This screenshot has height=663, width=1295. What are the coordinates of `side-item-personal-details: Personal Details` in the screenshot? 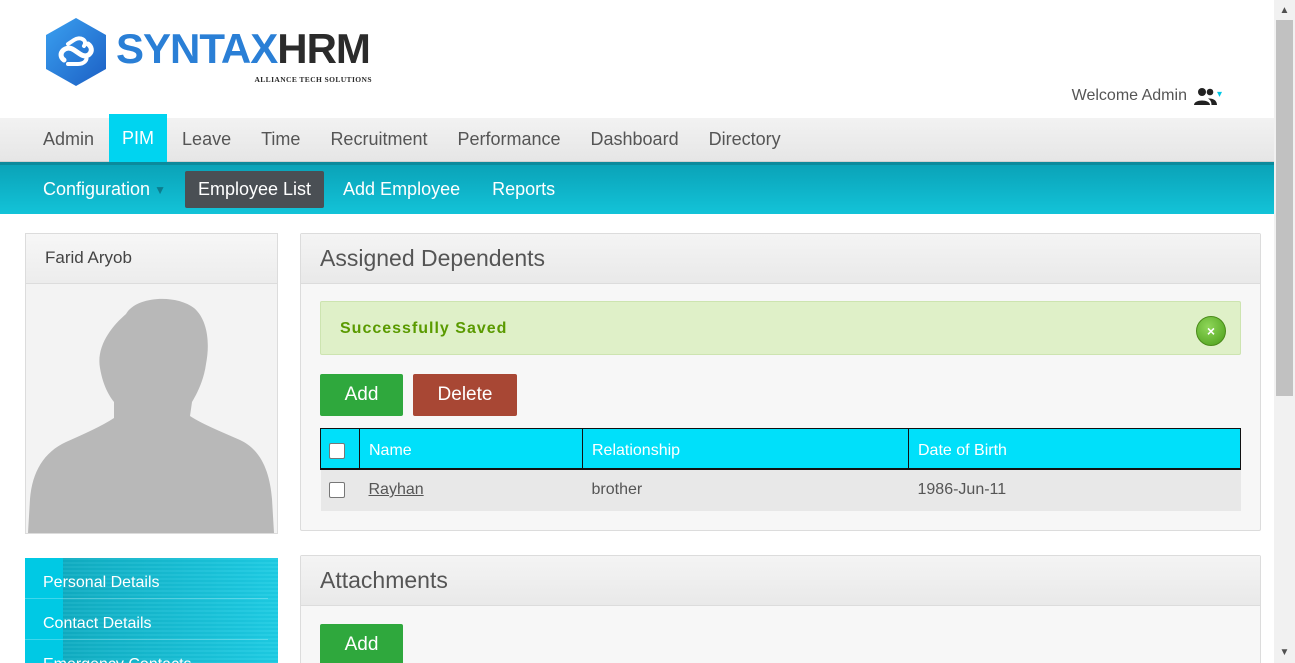 It's located at (146, 578).